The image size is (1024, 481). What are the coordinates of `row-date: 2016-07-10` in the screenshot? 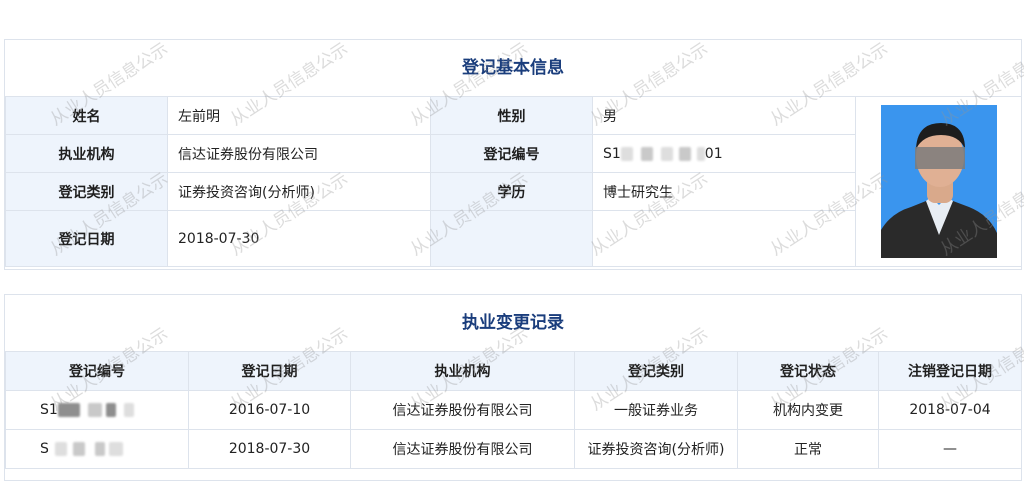 It's located at (269, 410).